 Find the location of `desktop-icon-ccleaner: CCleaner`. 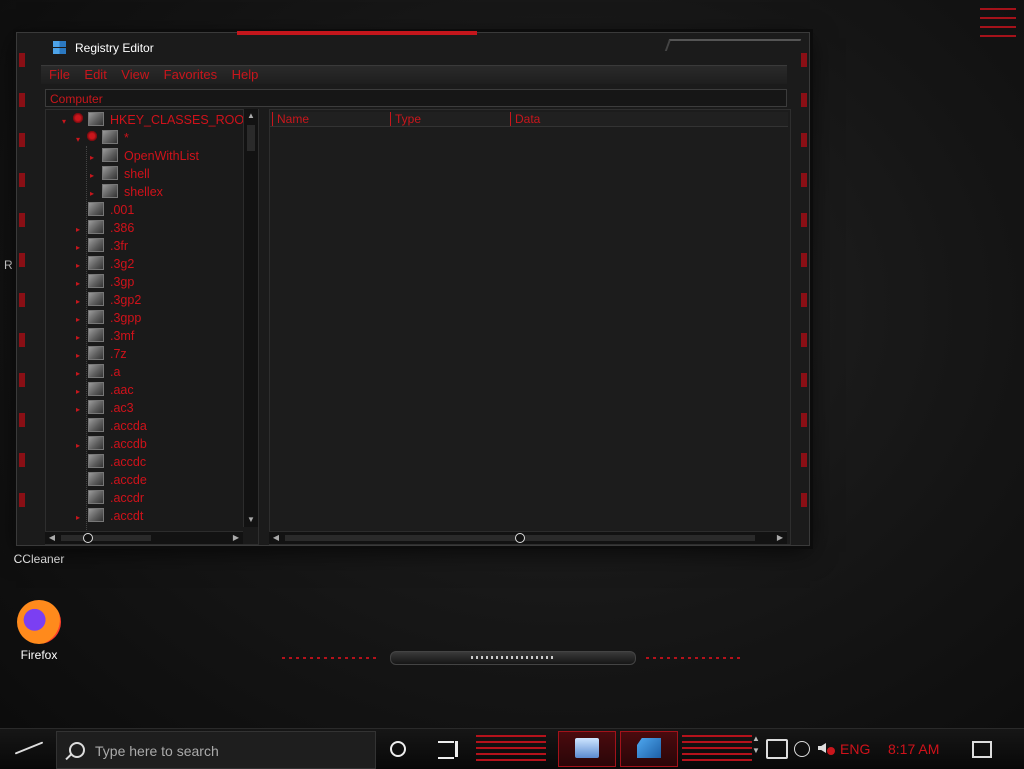

desktop-icon-ccleaner: CCleaner is located at coordinates (39, 559).